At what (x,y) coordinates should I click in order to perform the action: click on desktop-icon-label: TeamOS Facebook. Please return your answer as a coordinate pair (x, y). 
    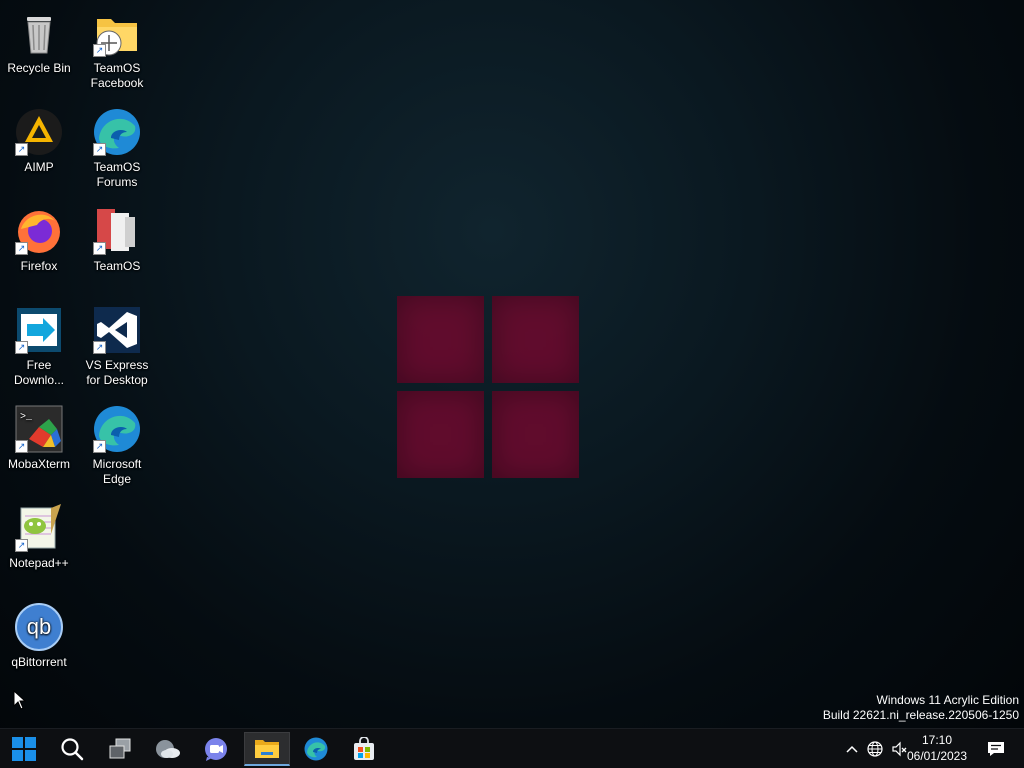
    Looking at the image, I should click on (117, 75).